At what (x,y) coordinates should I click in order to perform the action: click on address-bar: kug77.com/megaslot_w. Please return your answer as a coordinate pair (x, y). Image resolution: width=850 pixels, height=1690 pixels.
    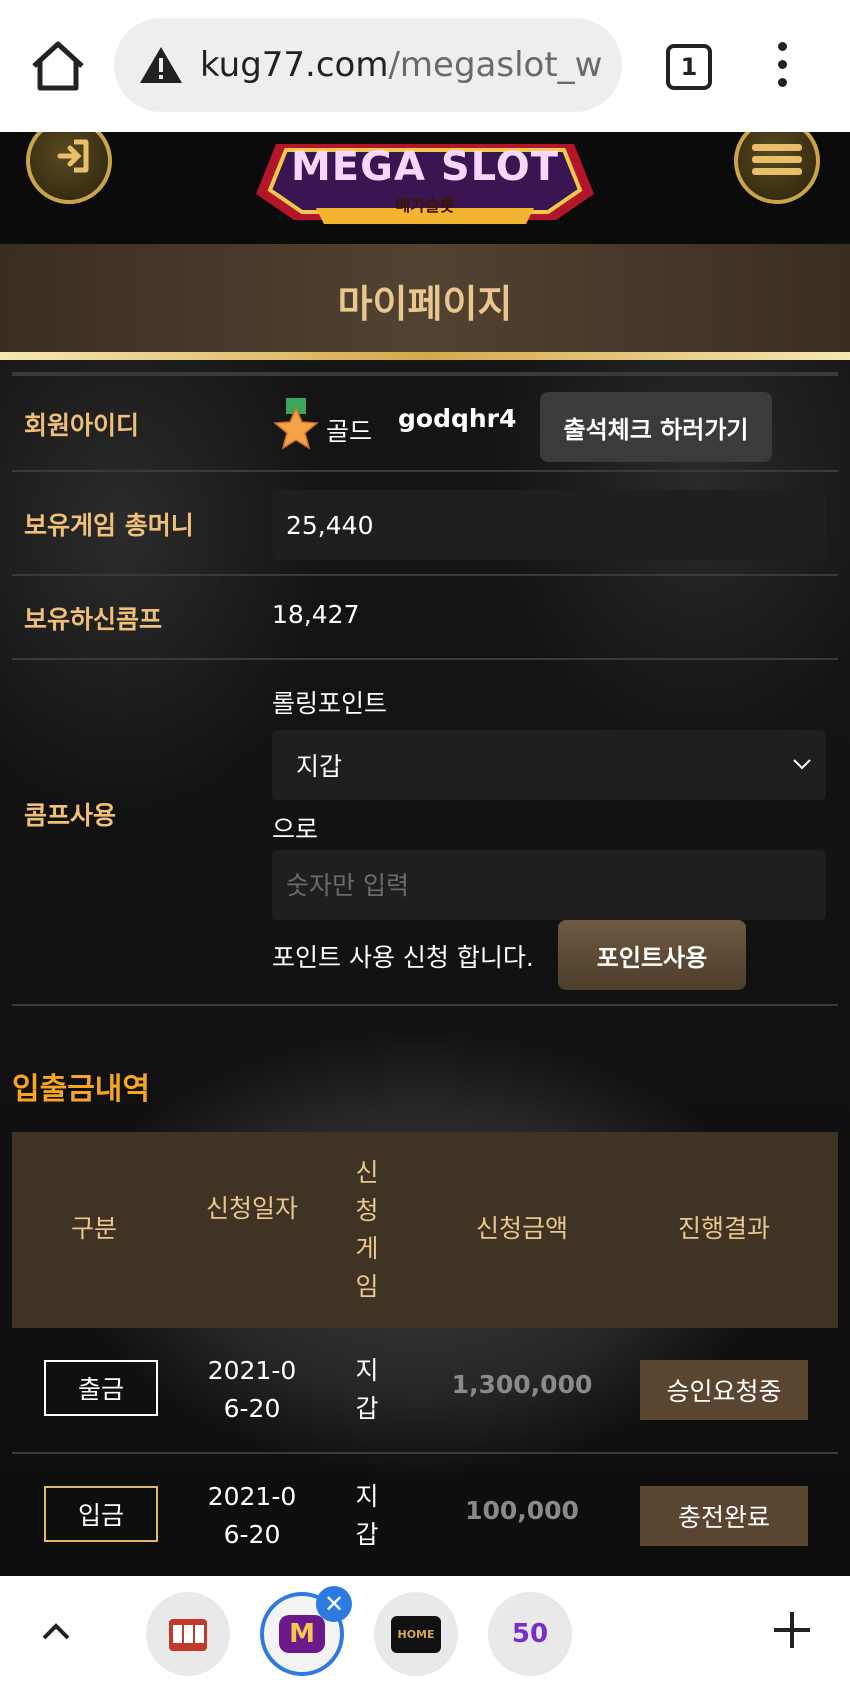
    Looking at the image, I should click on (368, 65).